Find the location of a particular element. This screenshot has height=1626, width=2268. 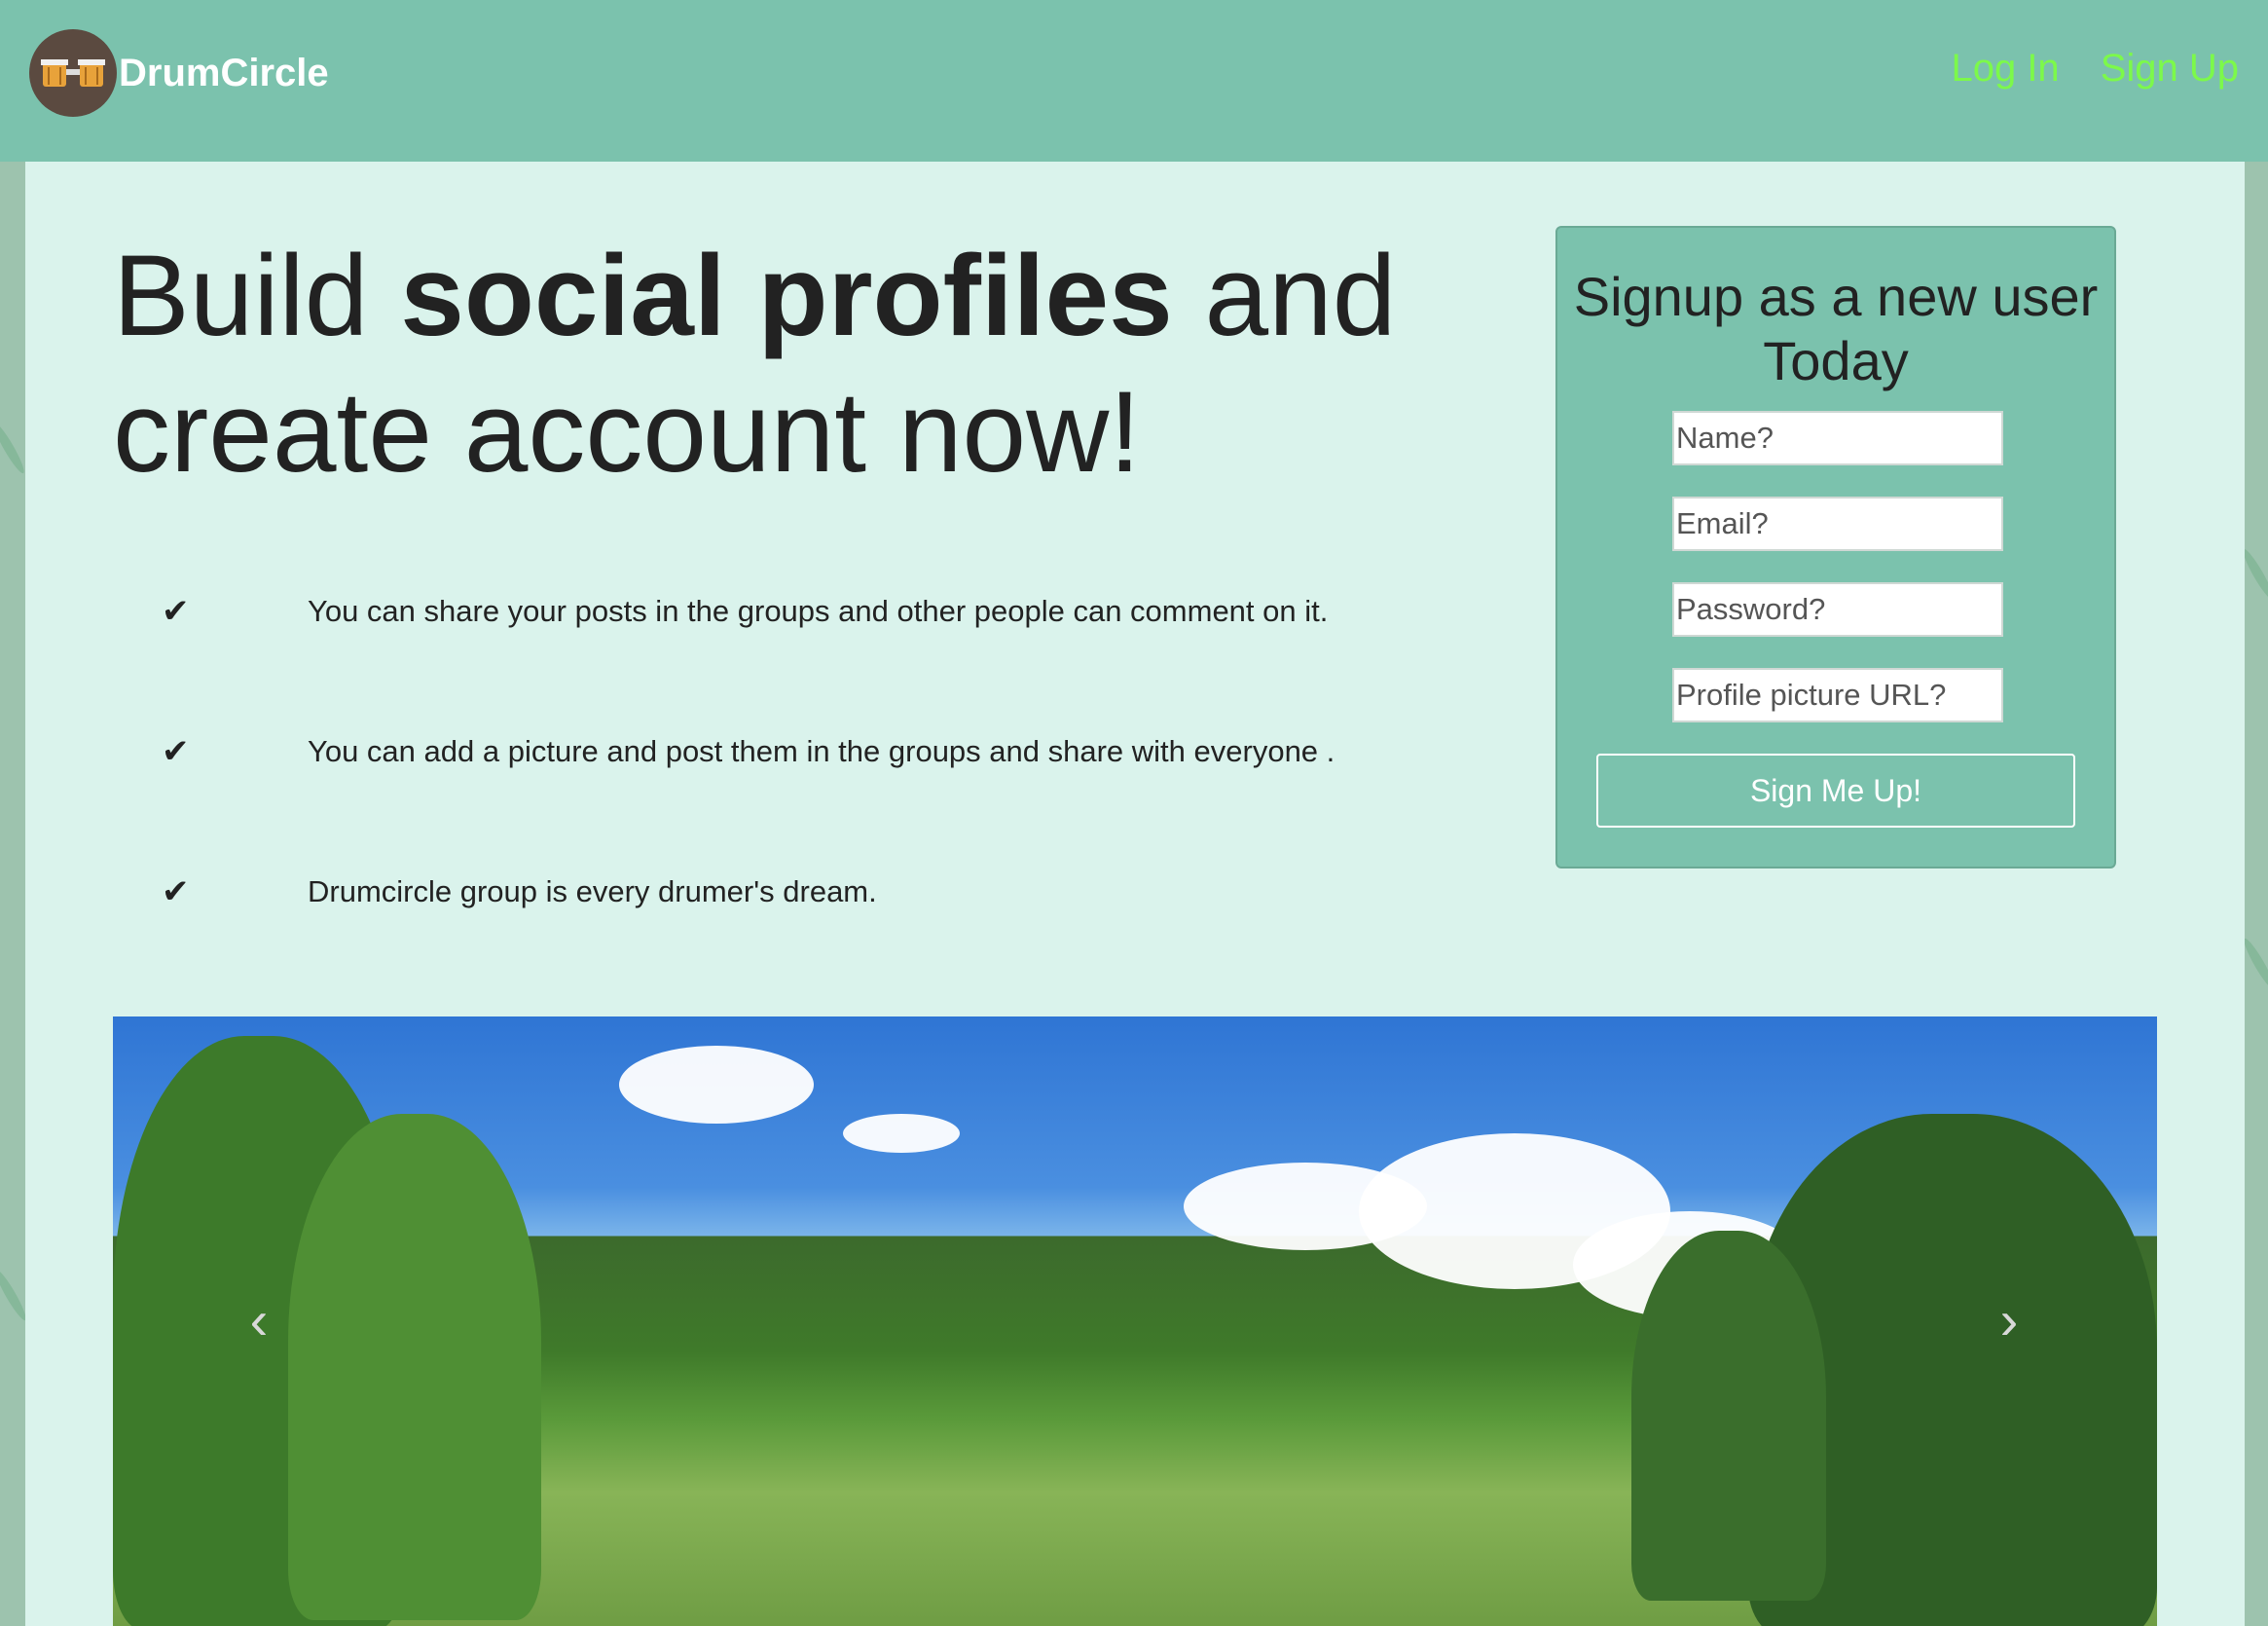

signup-link: Sign Up is located at coordinates (2170, 69).